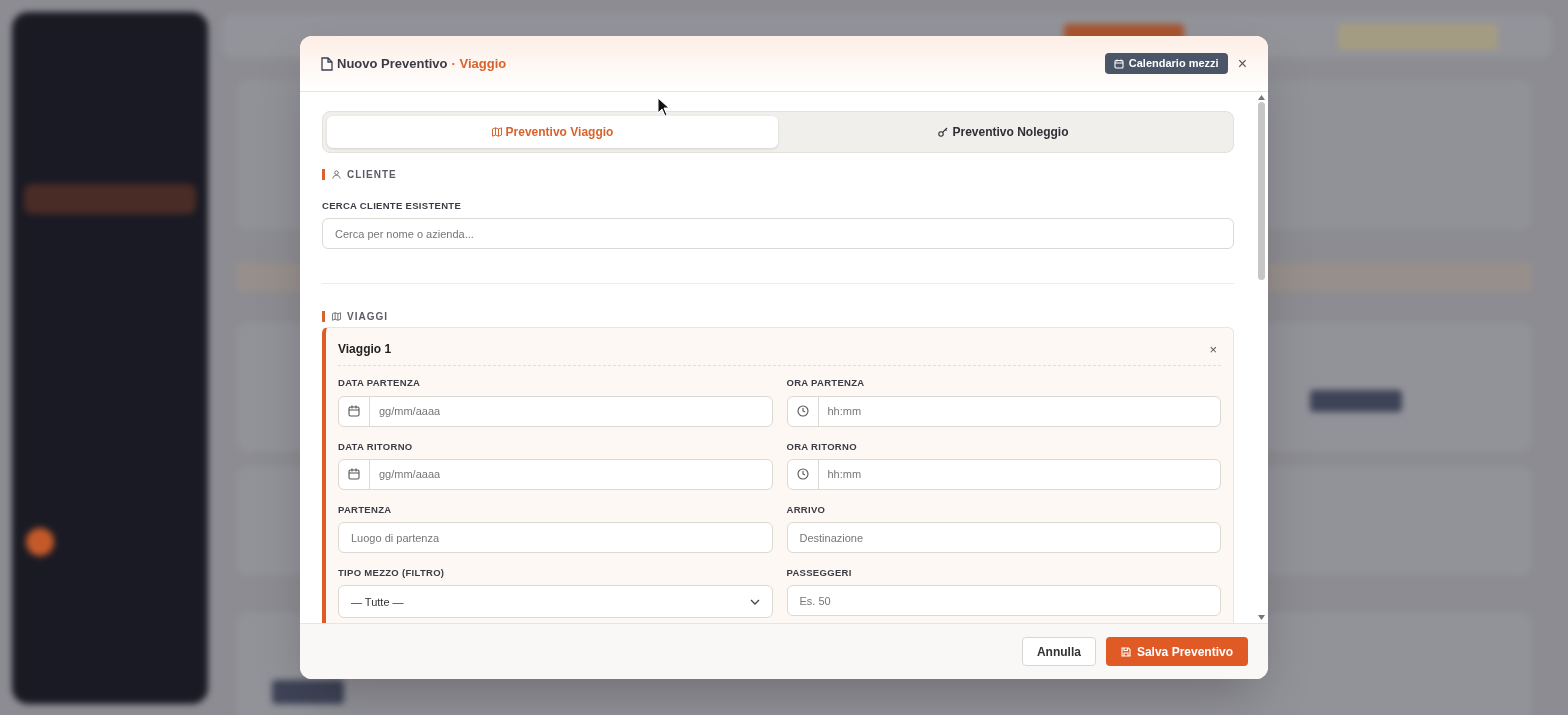 The width and height of the screenshot is (1568, 715). Describe the element at coordinates (552, 132) in the screenshot. I see `tab: Preventivo Viaggio` at that location.